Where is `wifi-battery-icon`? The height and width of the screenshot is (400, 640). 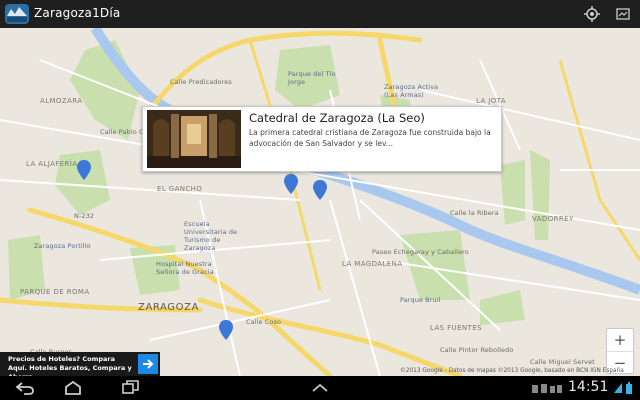 wifi-battery-icon is located at coordinates (624, 388).